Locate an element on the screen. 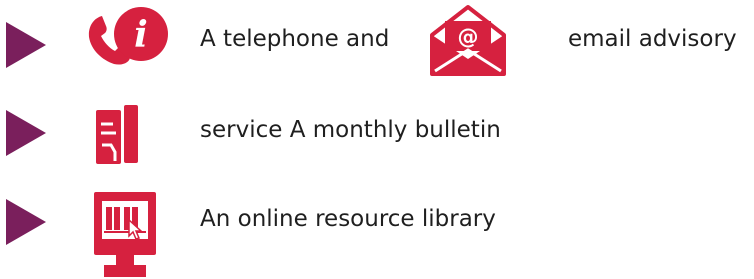 The image size is (754, 279). item-text: A telephone and is located at coordinates (295, 39).